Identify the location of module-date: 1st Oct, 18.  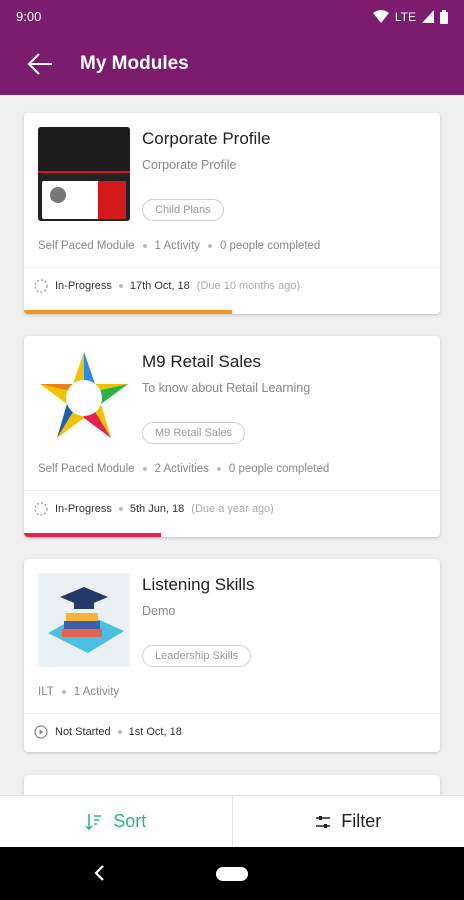
(155, 732).